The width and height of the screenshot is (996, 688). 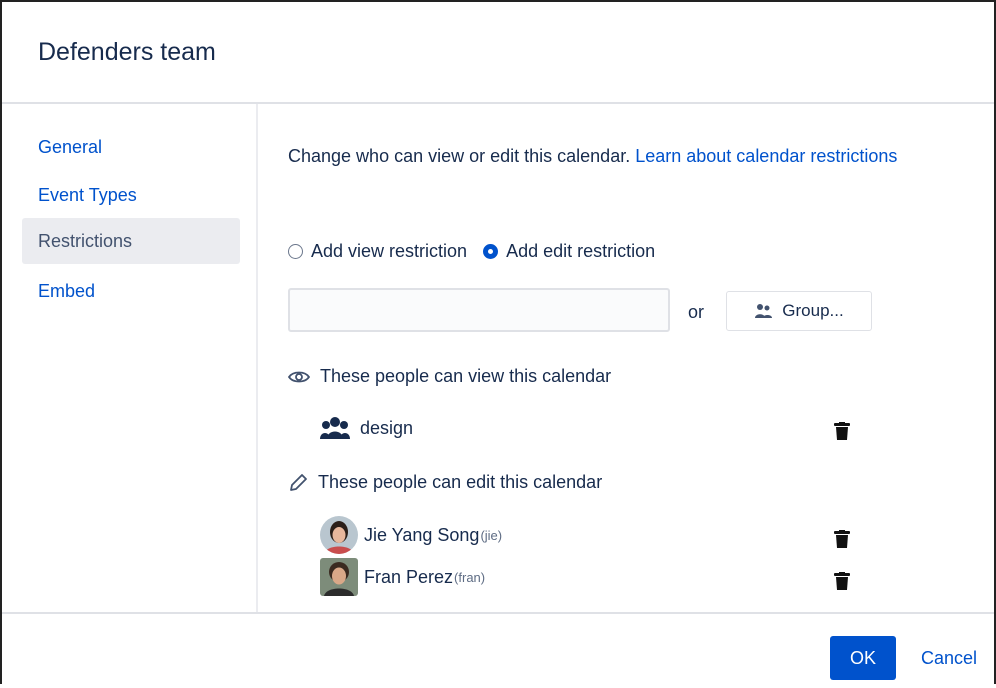 I want to click on edit-section-title: These people can edit this calendar, so click(x=445, y=482).